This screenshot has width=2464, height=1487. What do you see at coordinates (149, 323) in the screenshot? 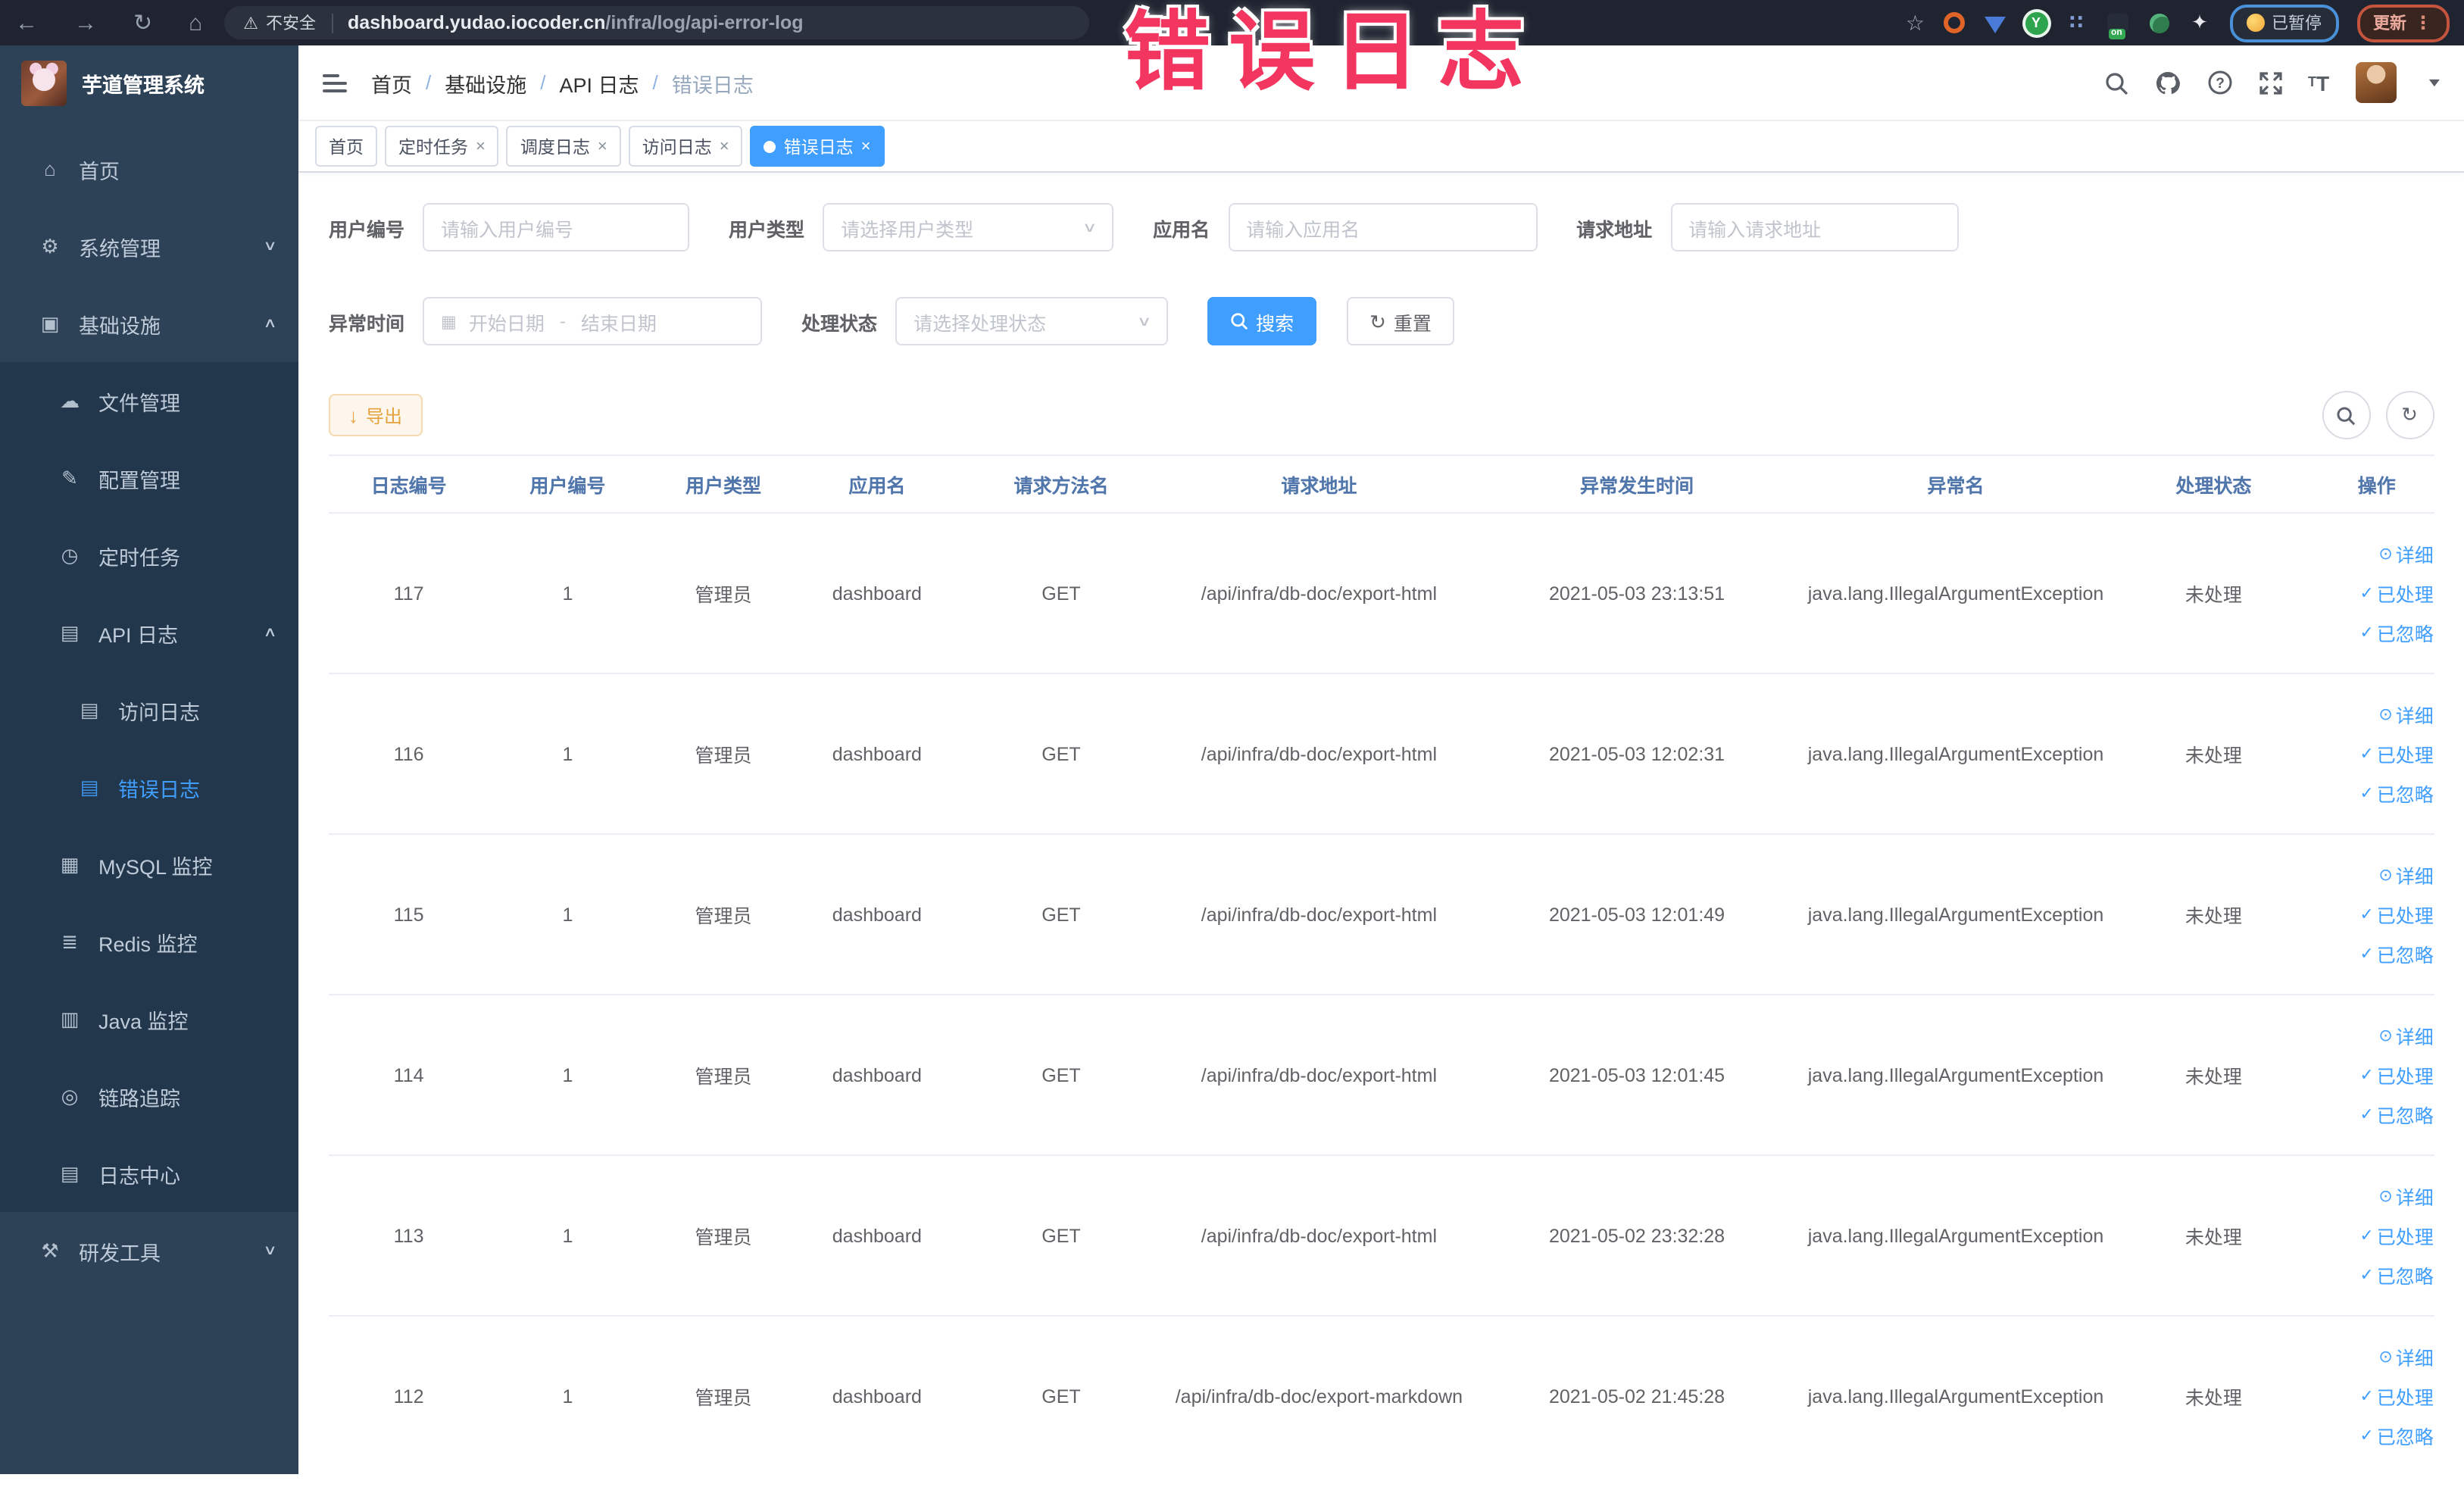
I see `sidebar-item-2: ▣ 基础设施 ∧` at bounding box center [149, 323].